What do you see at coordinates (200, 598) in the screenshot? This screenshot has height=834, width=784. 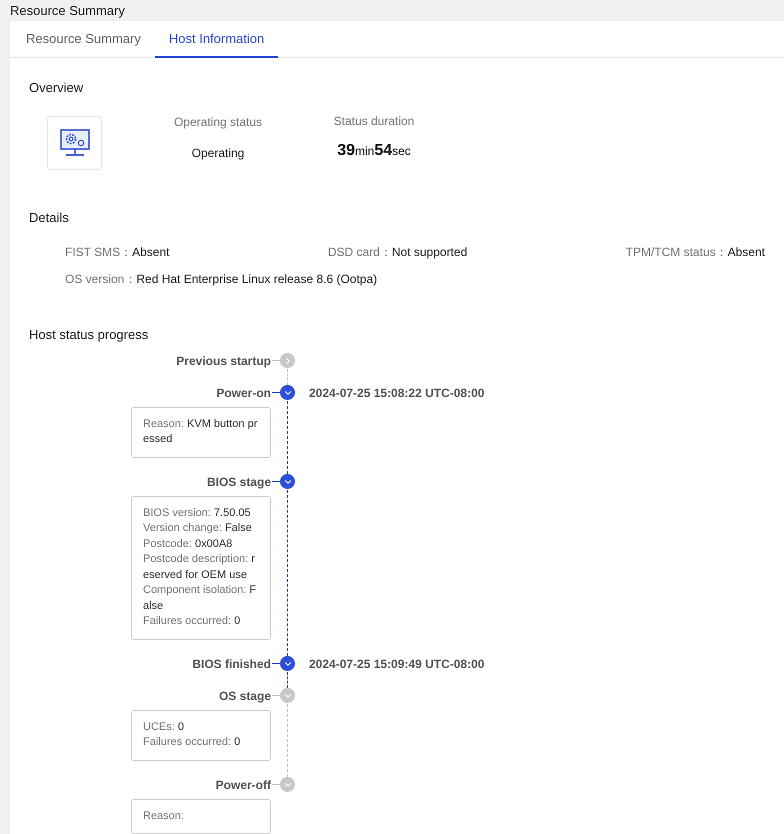 I see `detail-text: Component isolation: False` at bounding box center [200, 598].